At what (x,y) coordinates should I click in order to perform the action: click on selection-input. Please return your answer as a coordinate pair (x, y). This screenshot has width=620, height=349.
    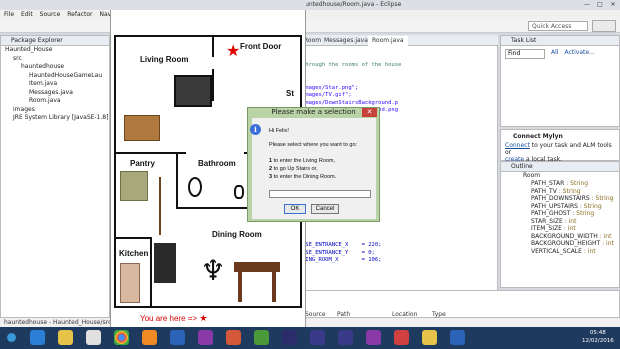
    Looking at the image, I should click on (320, 194).